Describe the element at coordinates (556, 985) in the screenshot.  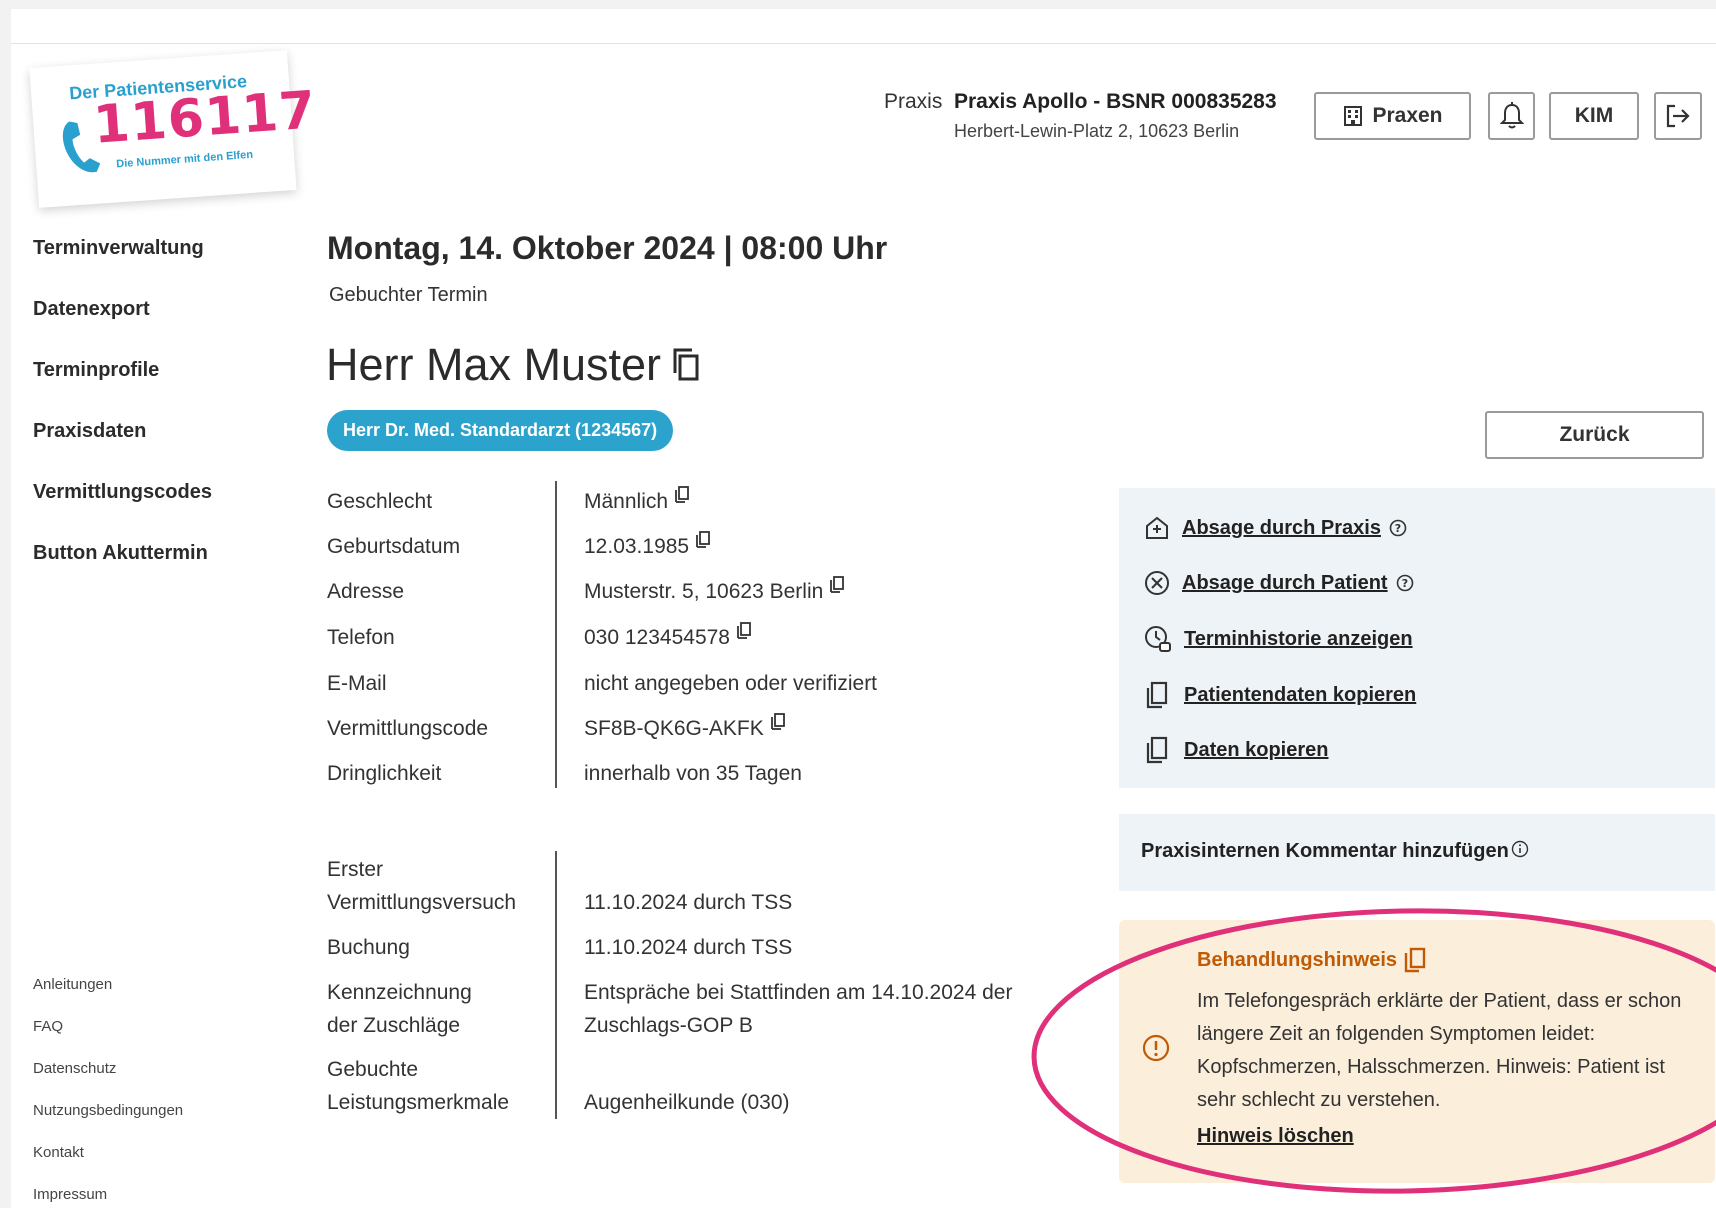
I see `details2-divider` at that location.